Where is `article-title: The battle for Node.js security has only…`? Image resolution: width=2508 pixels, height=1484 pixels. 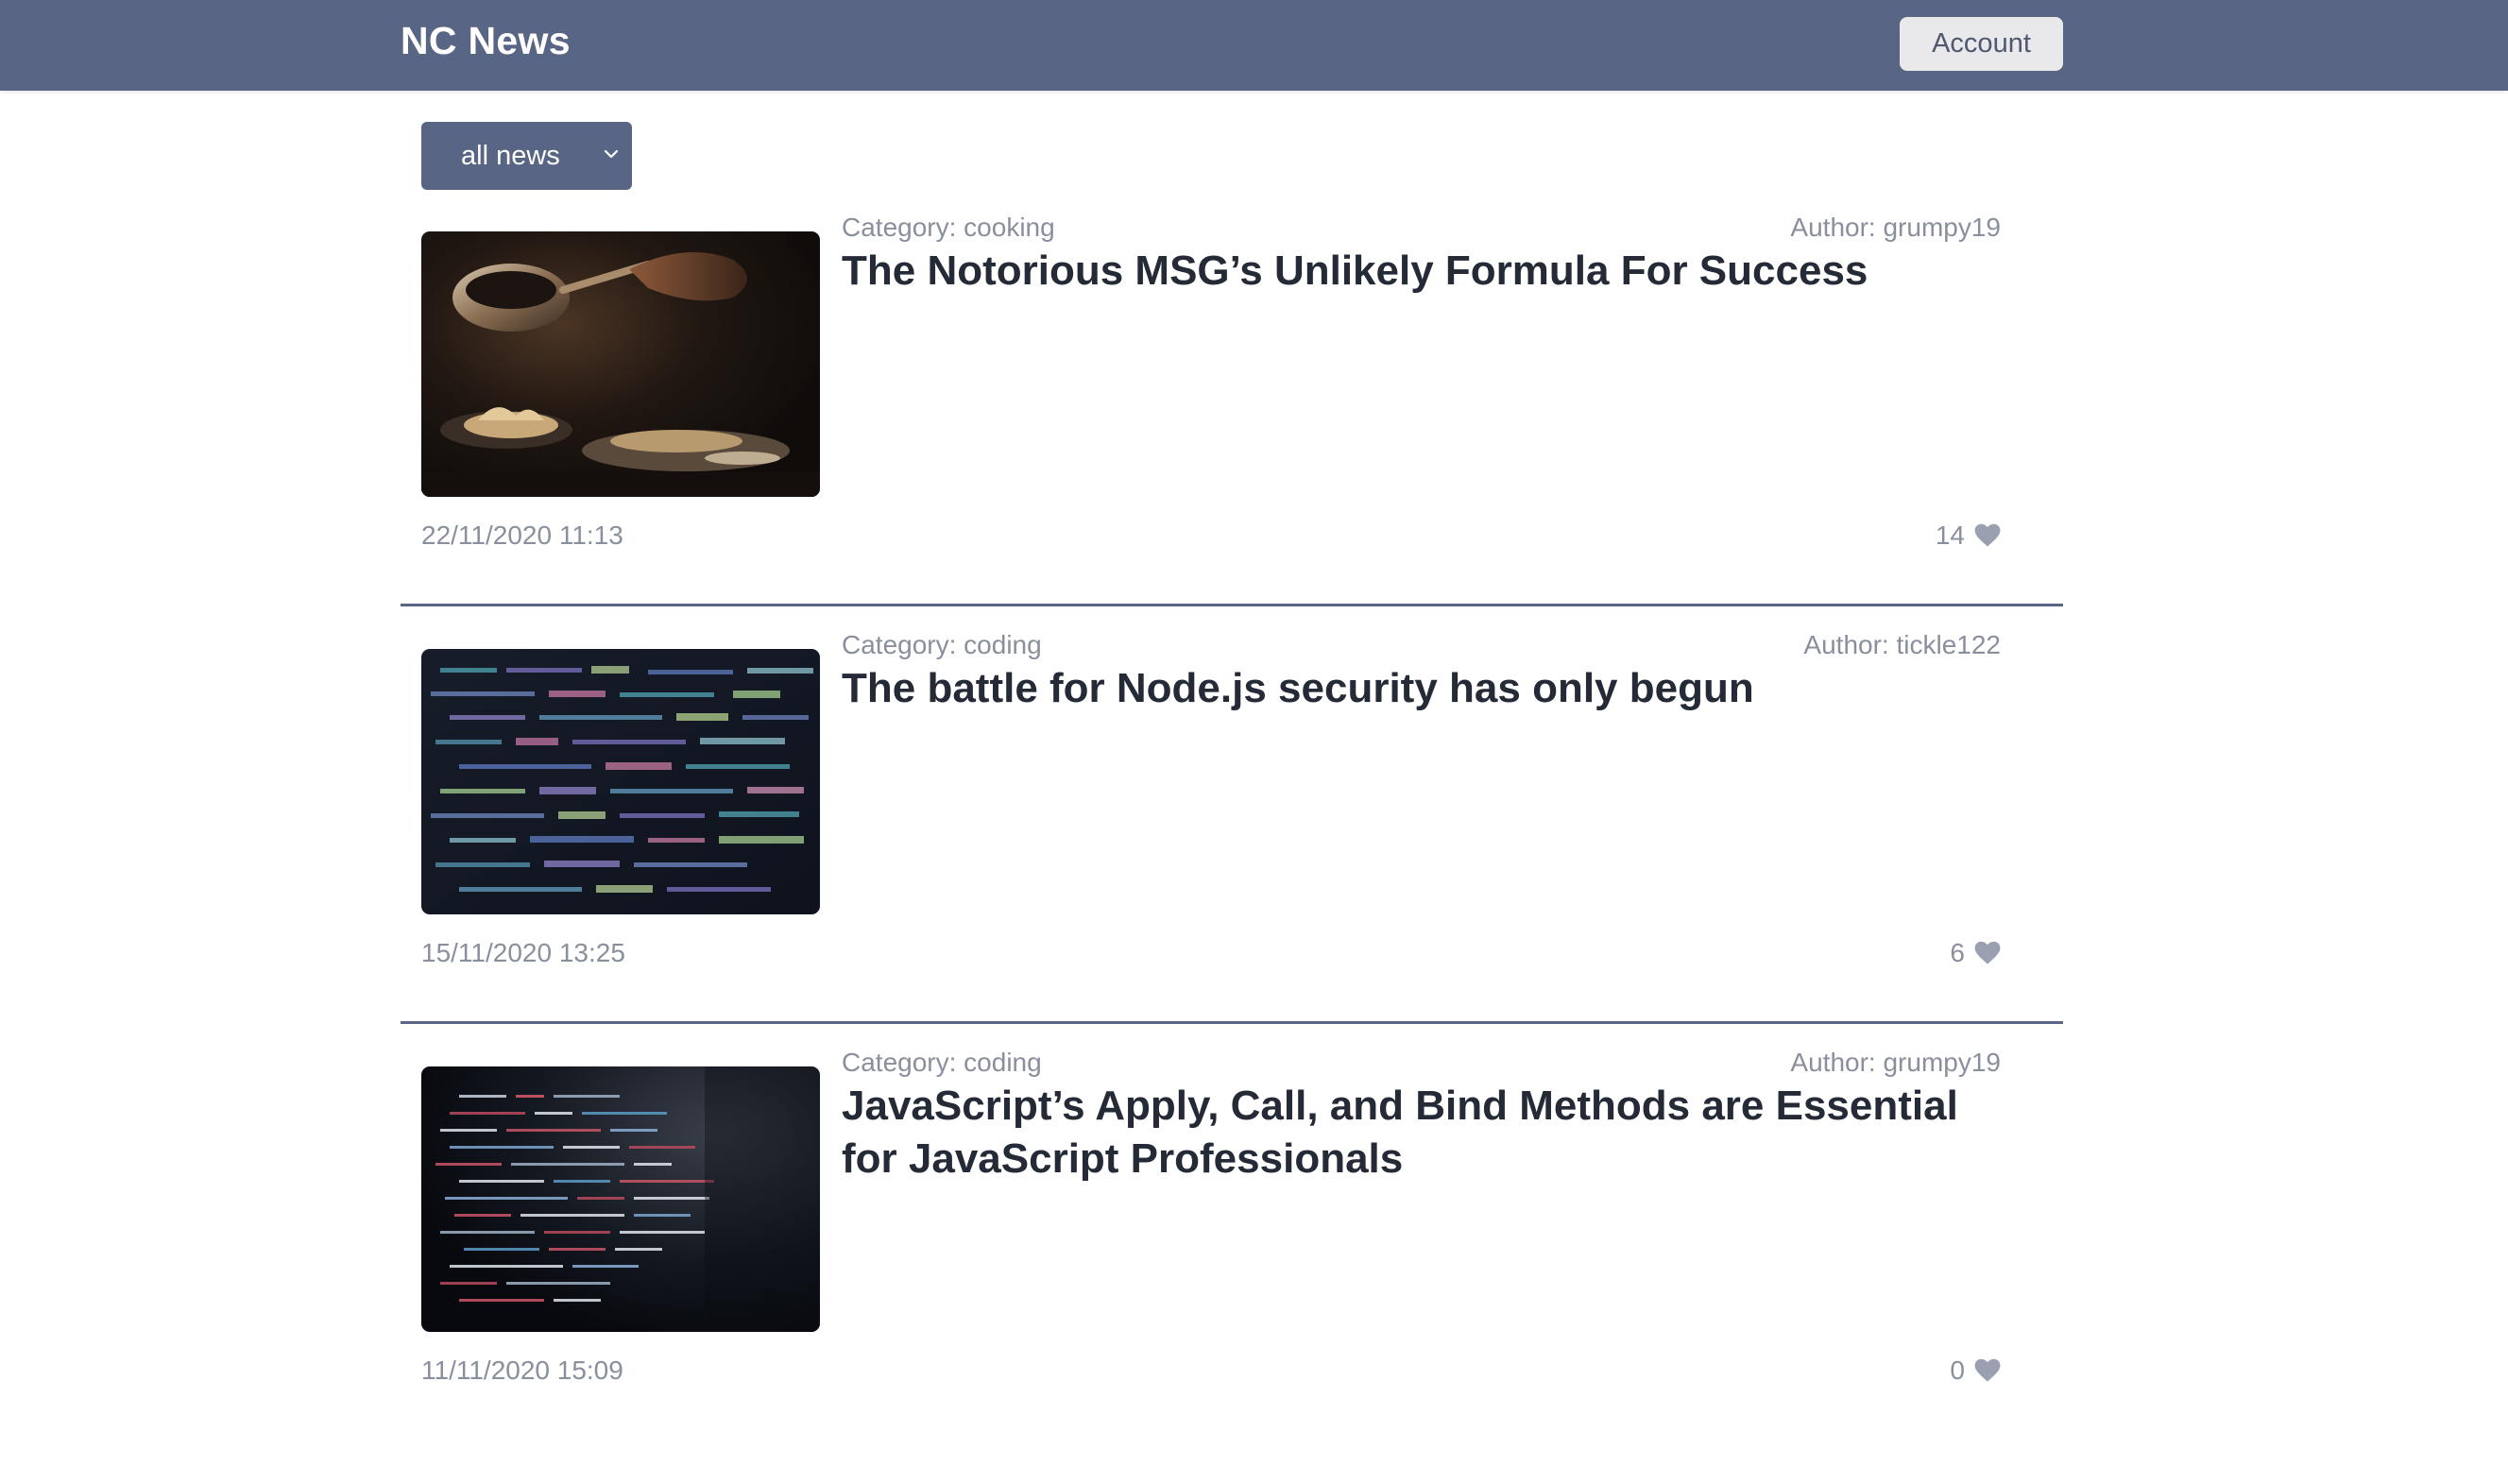
article-title: The battle for Node.js security has only… is located at coordinates (1427, 688).